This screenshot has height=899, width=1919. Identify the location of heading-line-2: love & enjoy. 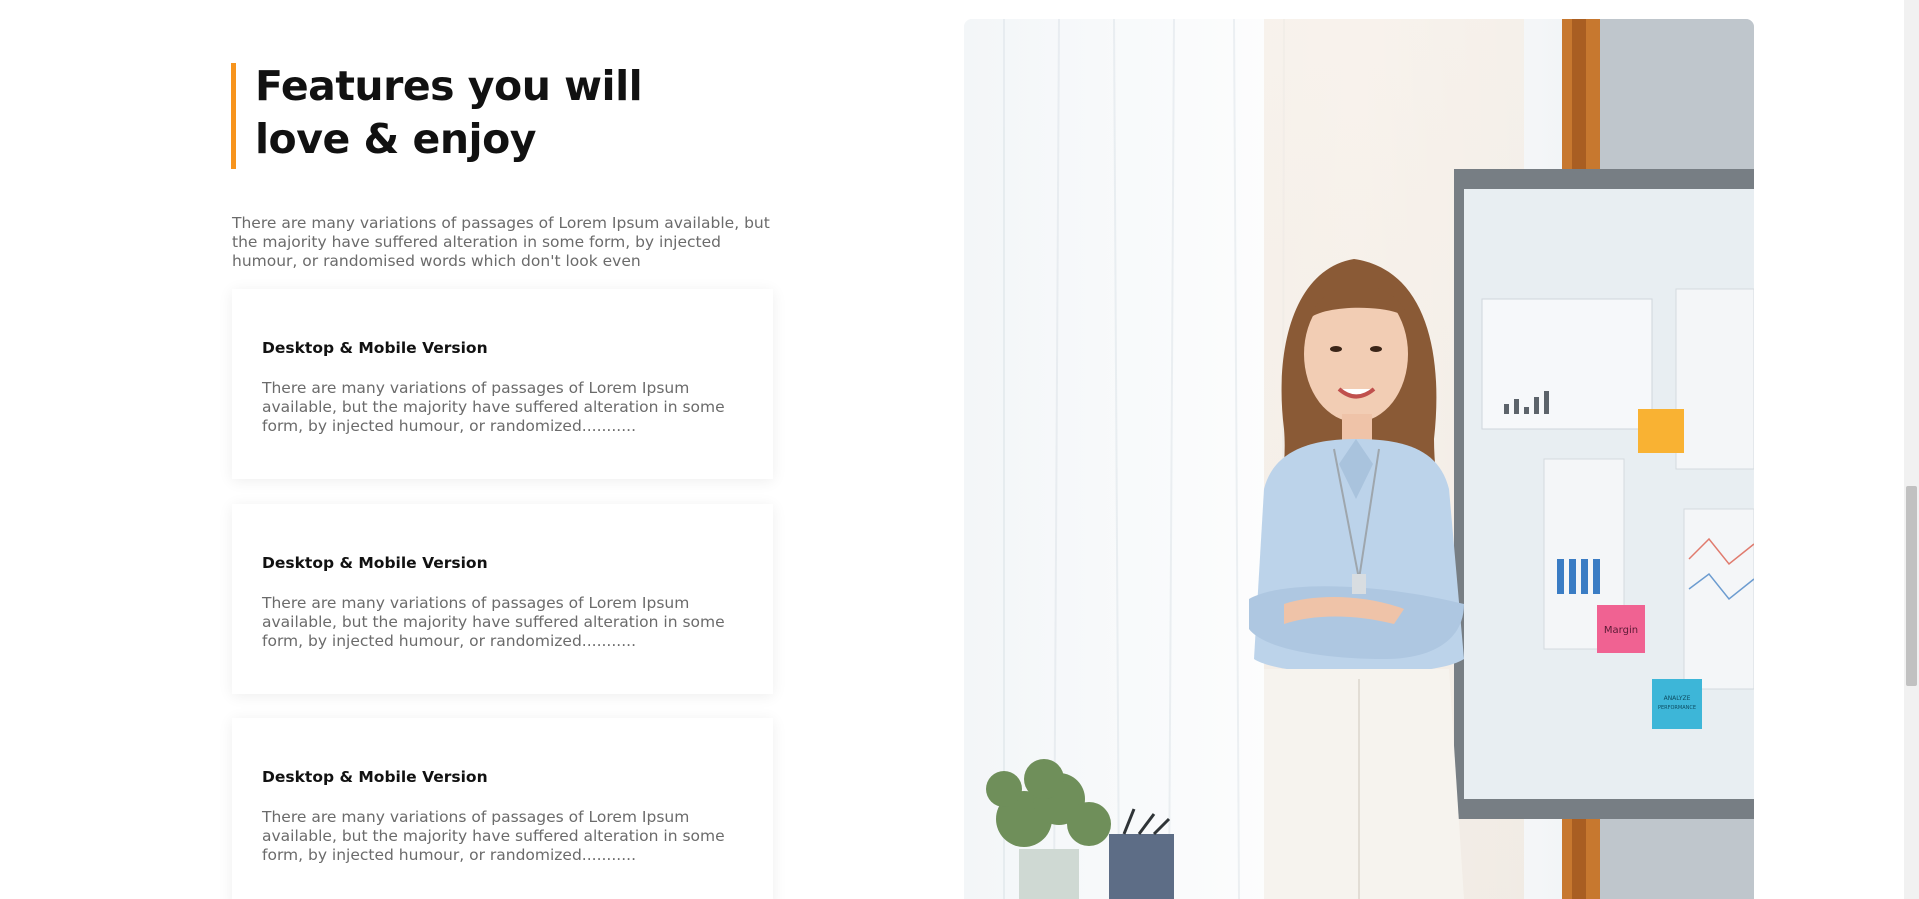
(396, 139).